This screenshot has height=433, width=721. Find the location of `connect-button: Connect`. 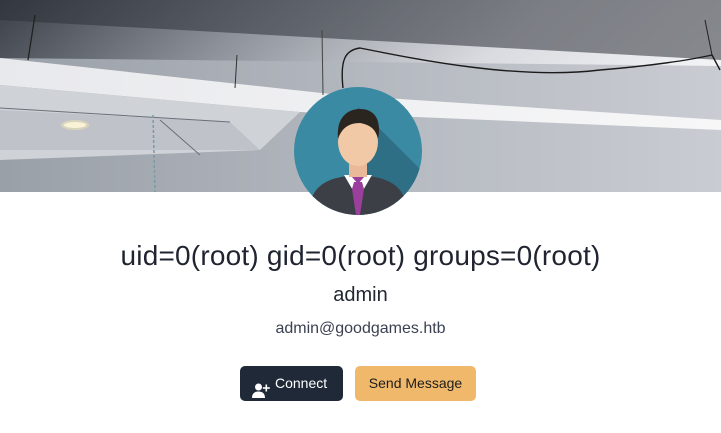

connect-button: Connect is located at coordinates (291, 383).